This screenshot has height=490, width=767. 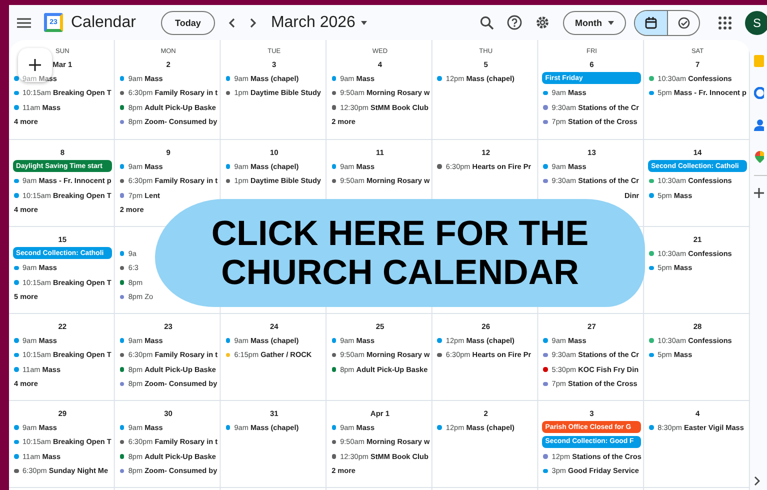 What do you see at coordinates (103, 23) in the screenshot?
I see `app-title: Calendar` at bounding box center [103, 23].